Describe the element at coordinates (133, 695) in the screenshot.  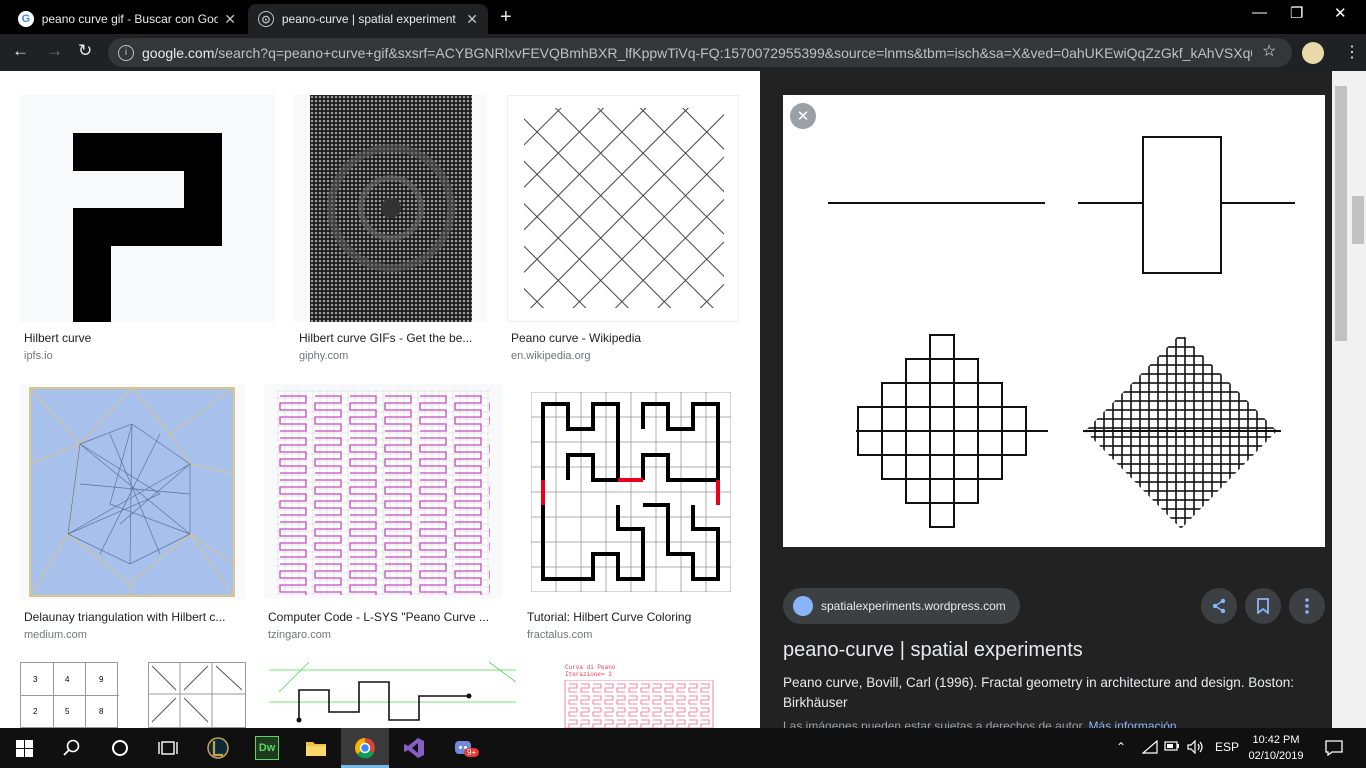
I see `result-thumb-magic-square: 3 4 9 2 5 8` at that location.